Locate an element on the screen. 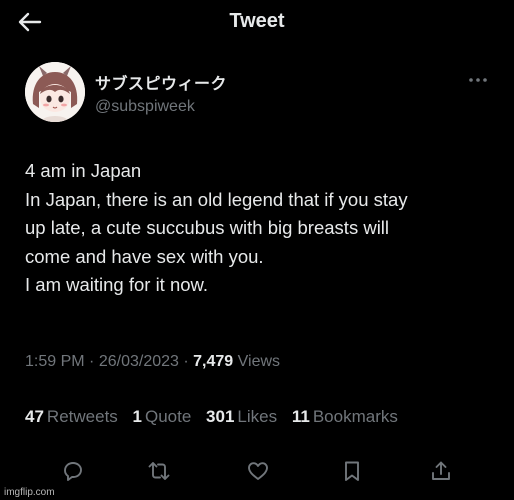 Image resolution: width=514 pixels, height=500 pixels. author-names: サブスピウィーク @subspiweek is located at coordinates (161, 93).